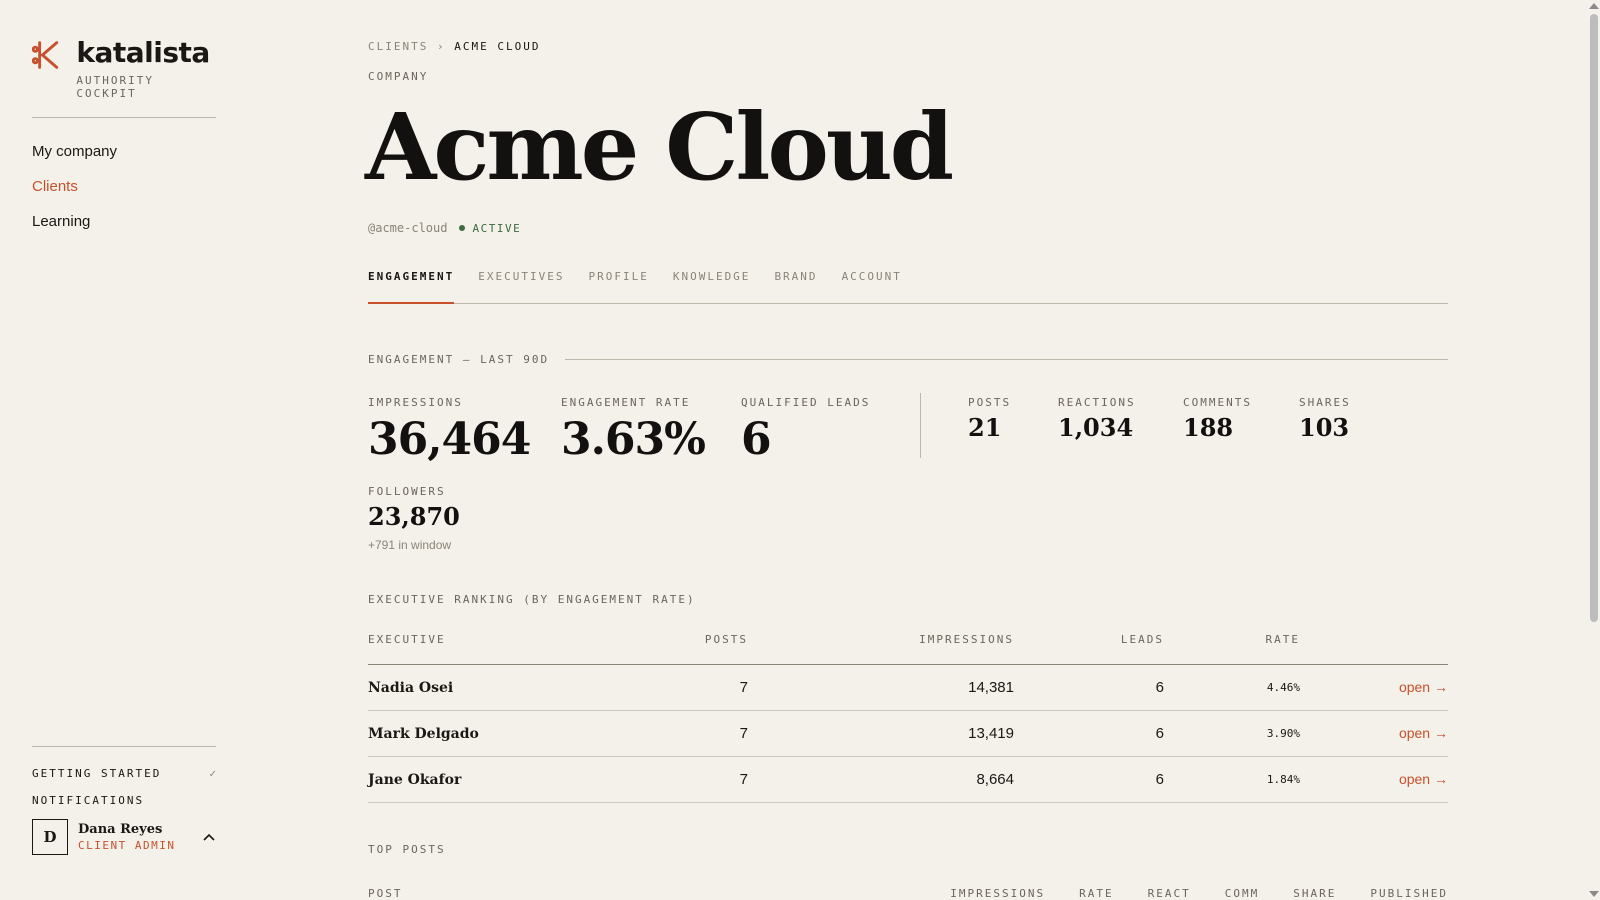 The width and height of the screenshot is (1600, 900). What do you see at coordinates (908, 734) in the screenshot?
I see `table-row: Mark Delgado 7 13,419 6 3.90% open →` at bounding box center [908, 734].